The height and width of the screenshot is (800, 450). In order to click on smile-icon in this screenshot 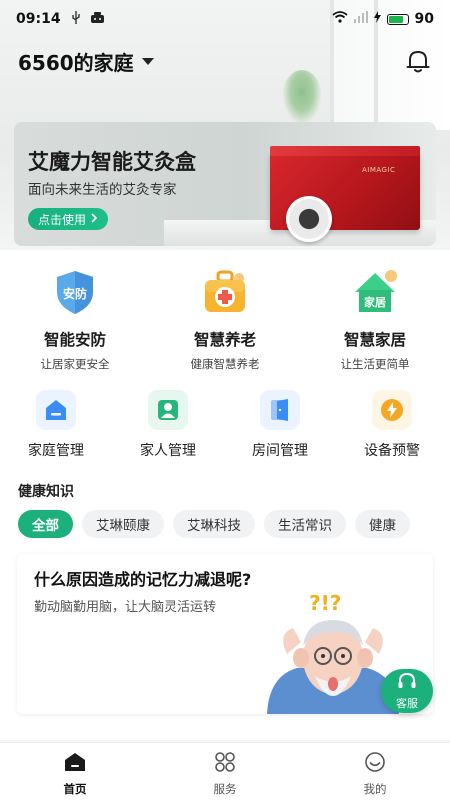, I will do `click(375, 764)`.